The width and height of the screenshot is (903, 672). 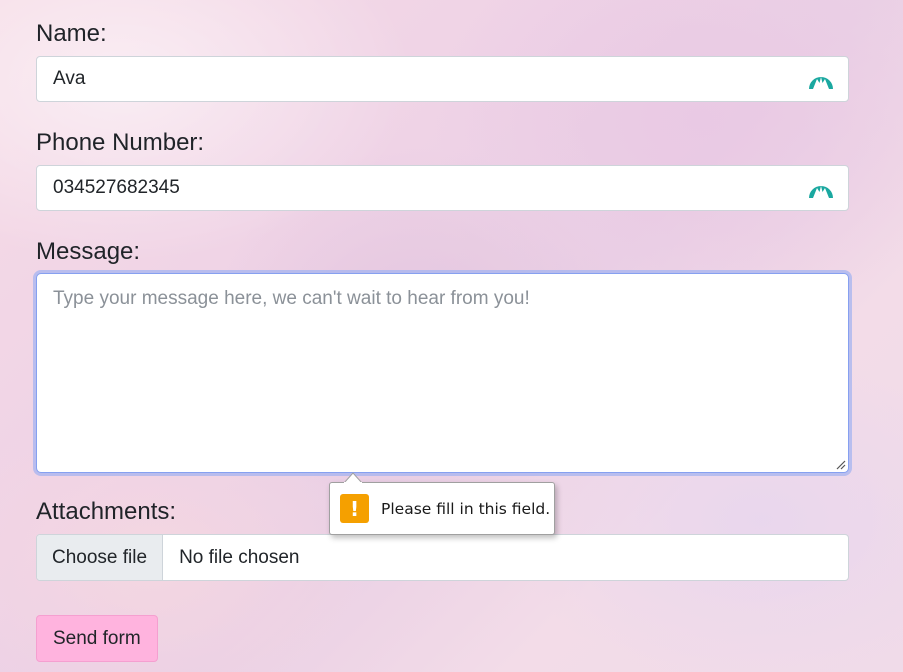 I want to click on validation-message: Please fill in this field., so click(x=466, y=508).